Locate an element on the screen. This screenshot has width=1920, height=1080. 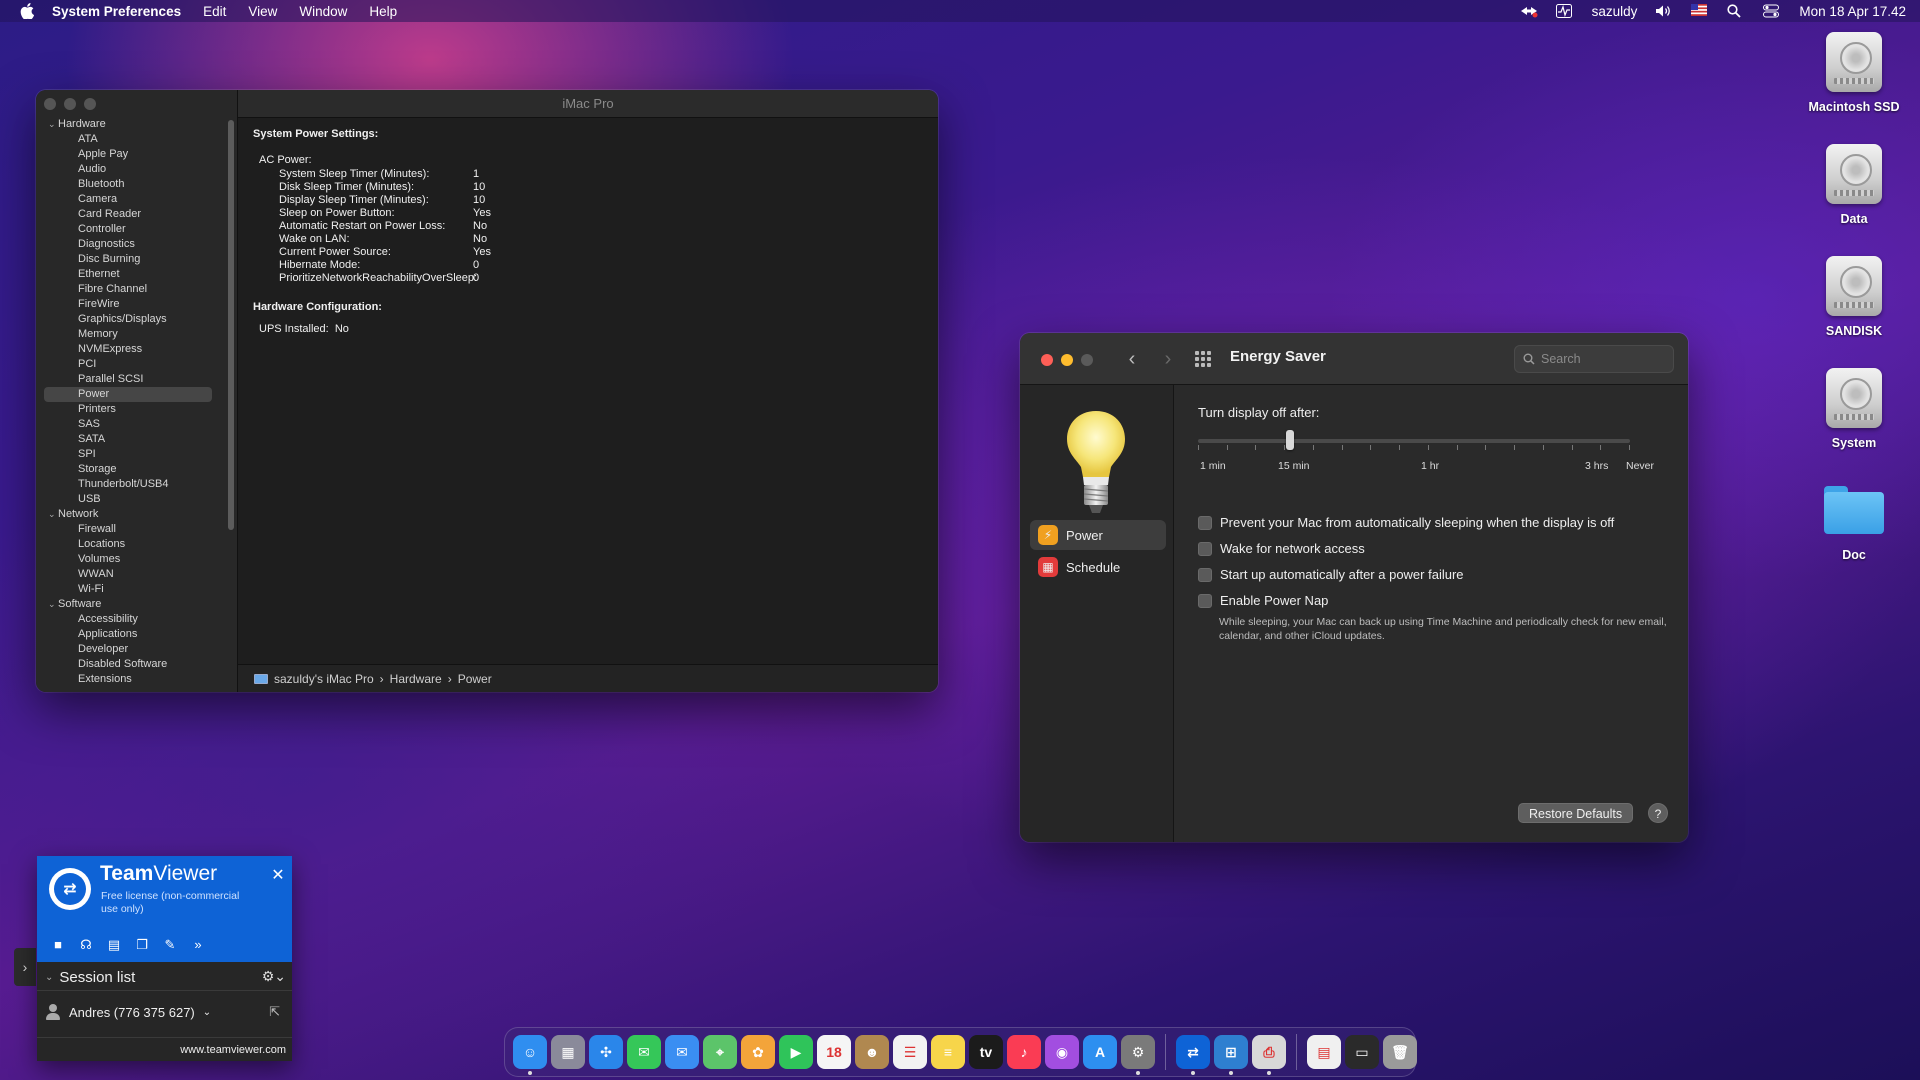
sidebar-item-power: ⚡ Power is located at coordinates (1098, 535).